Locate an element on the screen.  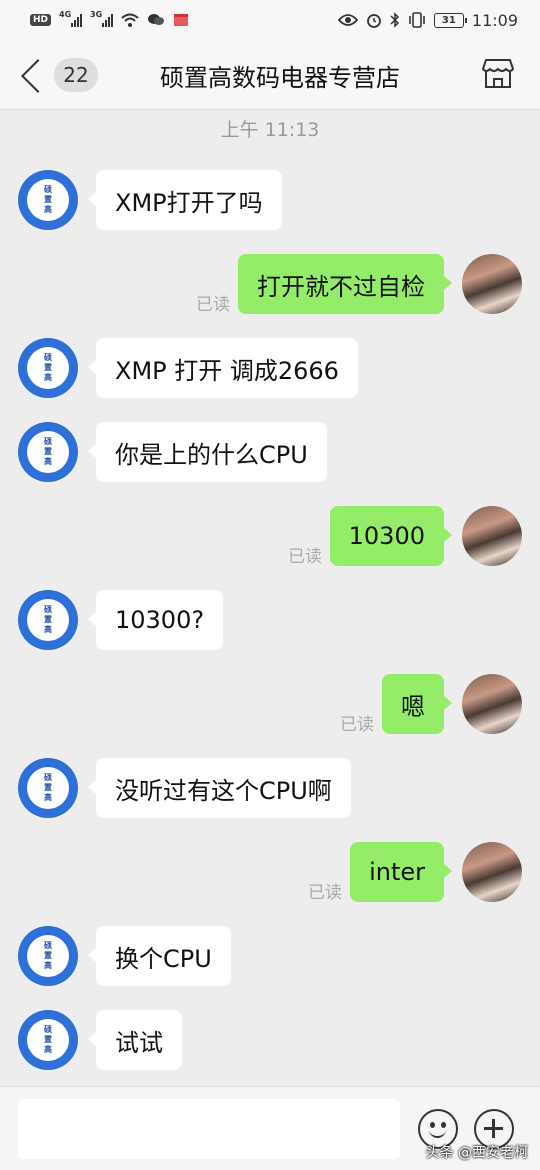
message-bubble: inter is located at coordinates (401, 872).